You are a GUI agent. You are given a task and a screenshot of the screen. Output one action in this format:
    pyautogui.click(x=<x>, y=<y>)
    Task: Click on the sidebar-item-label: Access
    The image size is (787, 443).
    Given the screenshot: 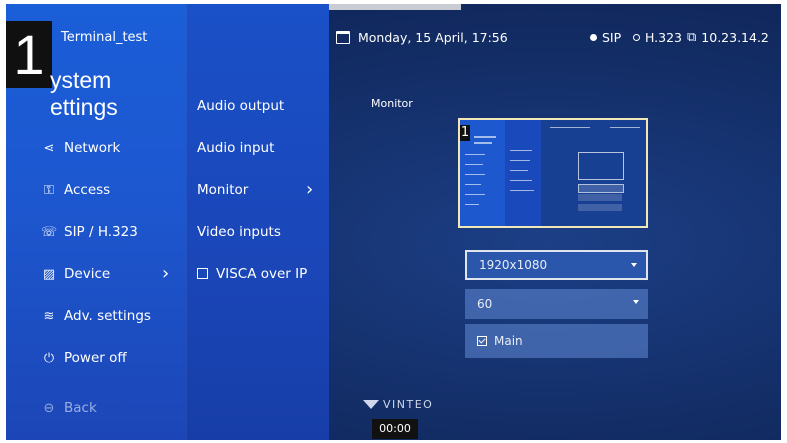 What is the action you would take?
    pyautogui.click(x=87, y=190)
    